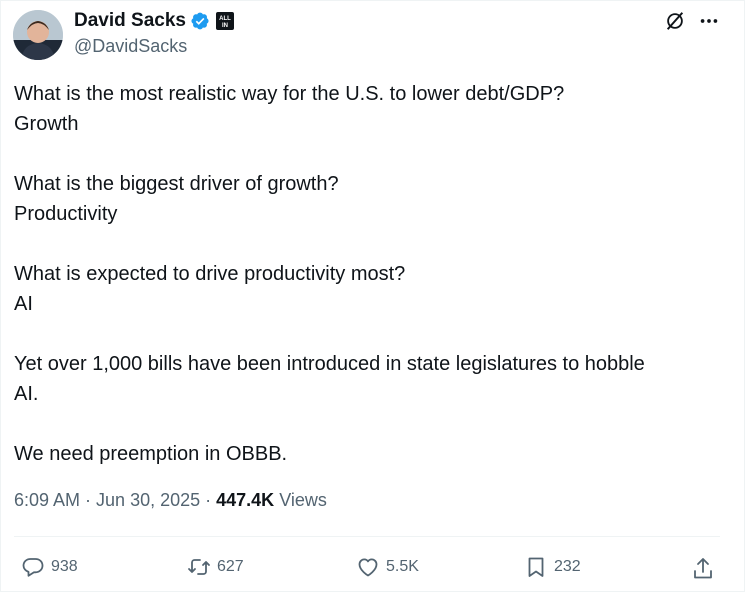  I want to click on avatar-image, so click(38, 35).